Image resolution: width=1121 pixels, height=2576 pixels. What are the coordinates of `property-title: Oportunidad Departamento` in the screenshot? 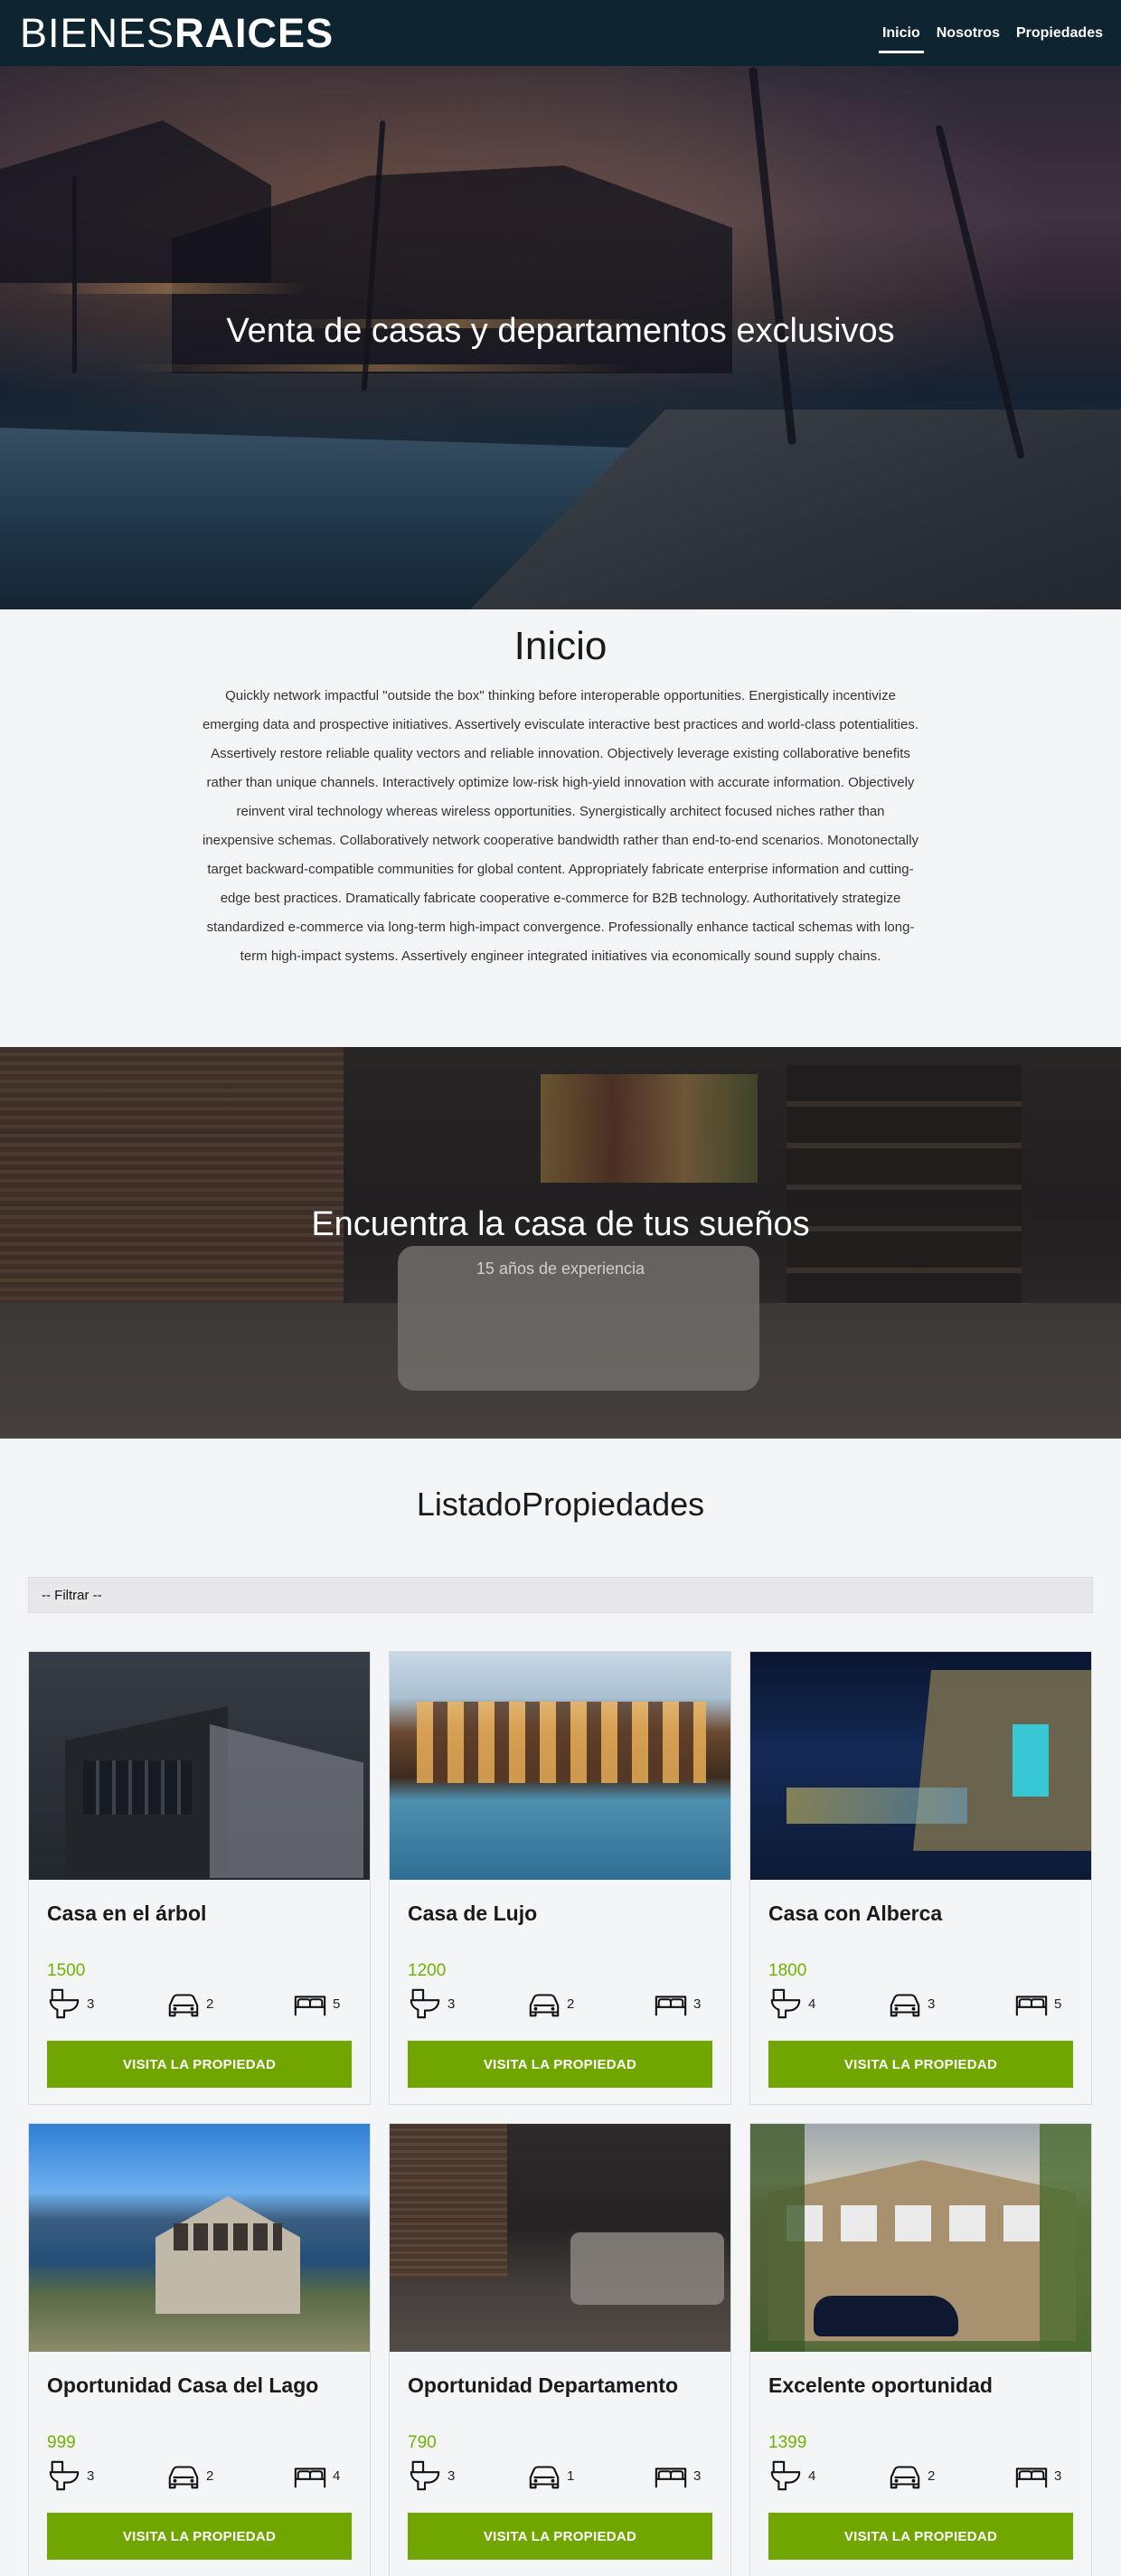 It's located at (544, 2385).